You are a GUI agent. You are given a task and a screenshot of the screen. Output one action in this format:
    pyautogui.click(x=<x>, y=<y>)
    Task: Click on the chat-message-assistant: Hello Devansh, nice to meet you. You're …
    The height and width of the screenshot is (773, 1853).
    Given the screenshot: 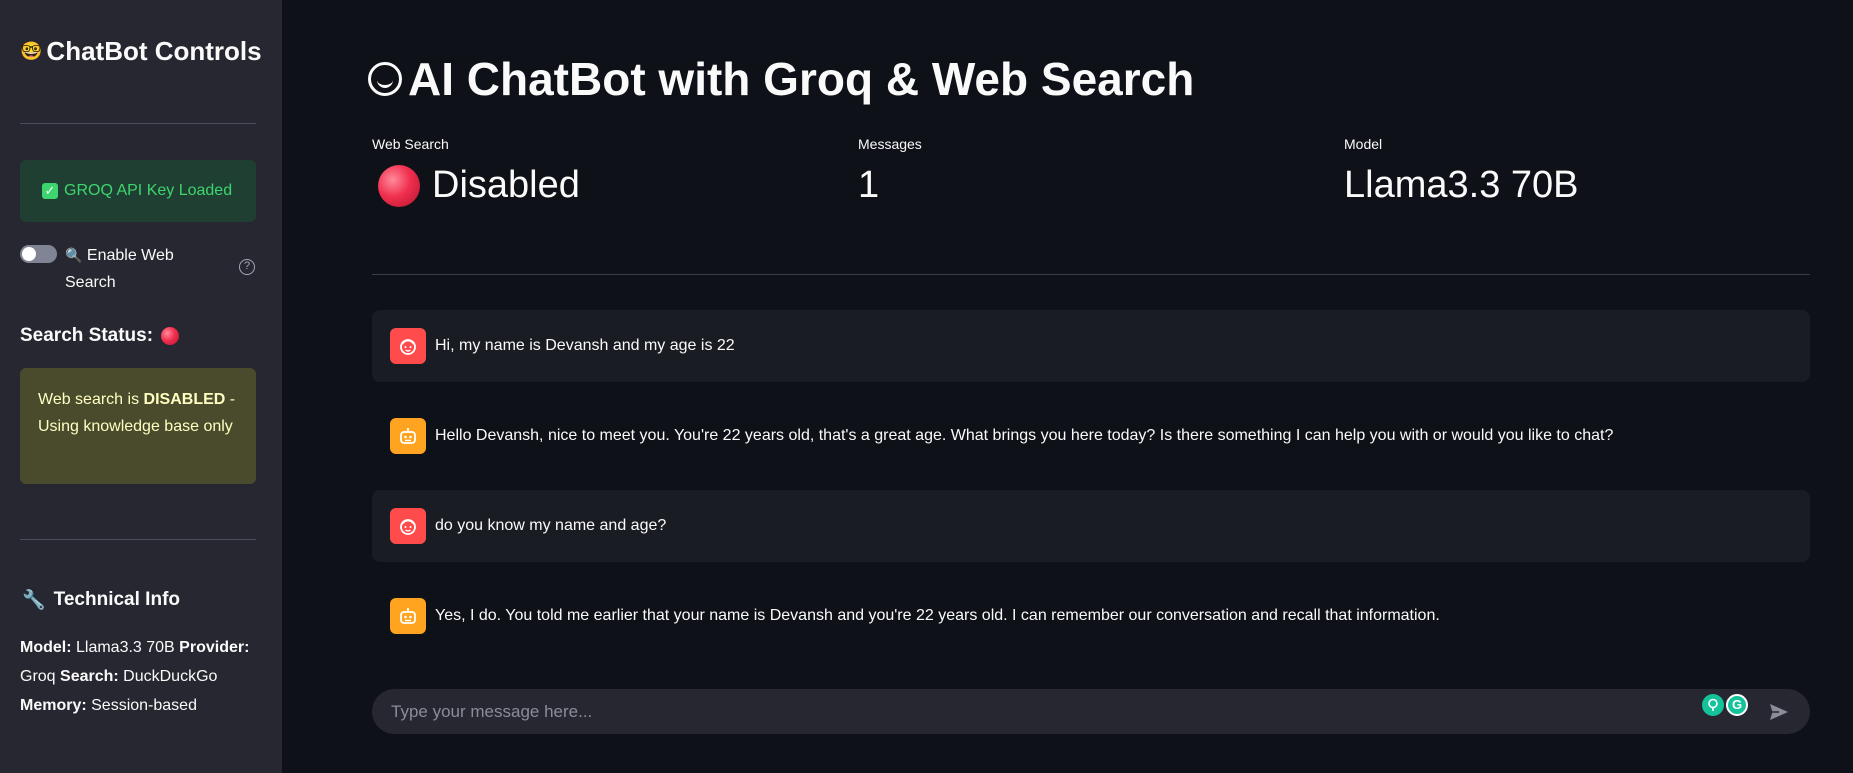 What is the action you would take?
    pyautogui.click(x=1091, y=436)
    